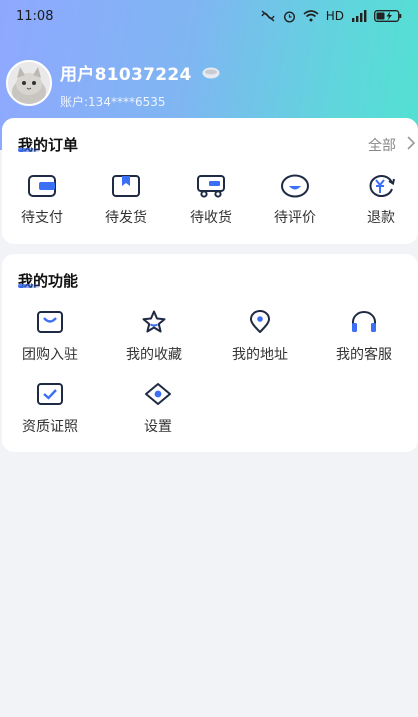  Describe the element at coordinates (154, 355) in the screenshot. I see `feature-favorites-label: 我的收藏` at that location.